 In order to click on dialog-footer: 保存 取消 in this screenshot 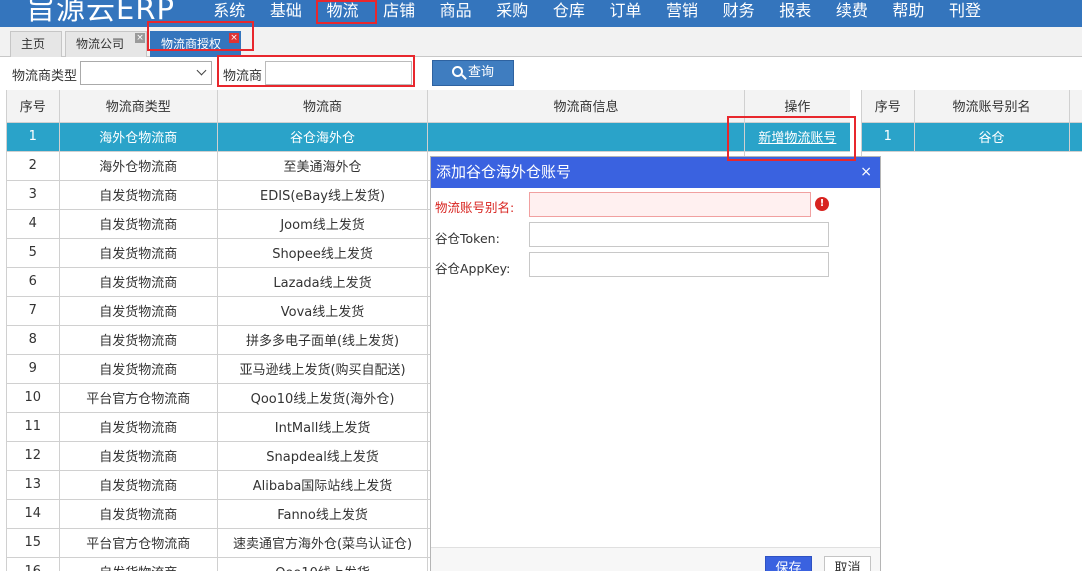, I will do `click(655, 559)`.